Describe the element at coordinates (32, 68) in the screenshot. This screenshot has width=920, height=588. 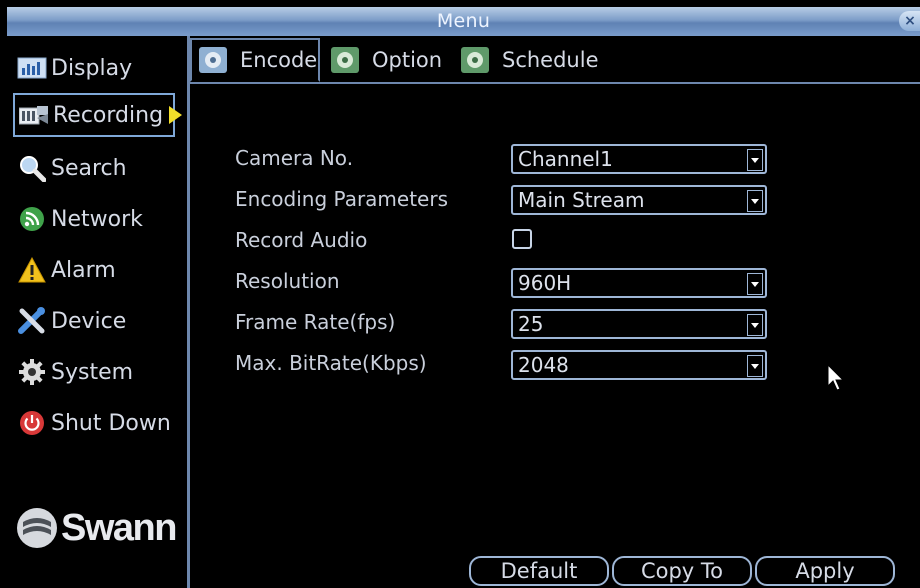
I see `display-icon` at that location.